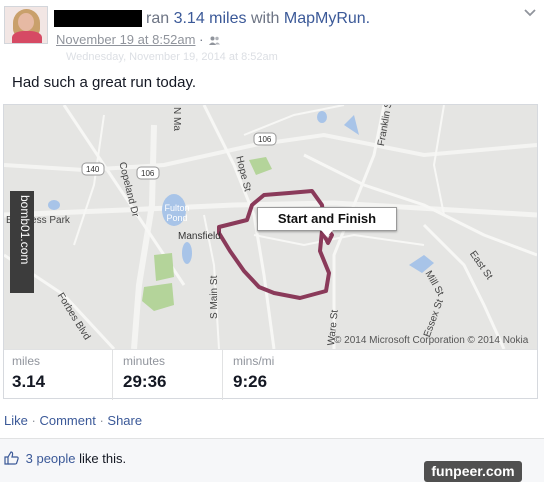 The image size is (544, 482). Describe the element at coordinates (145, 381) in the screenshot. I see `stat-minutes-value: 29:36` at that location.